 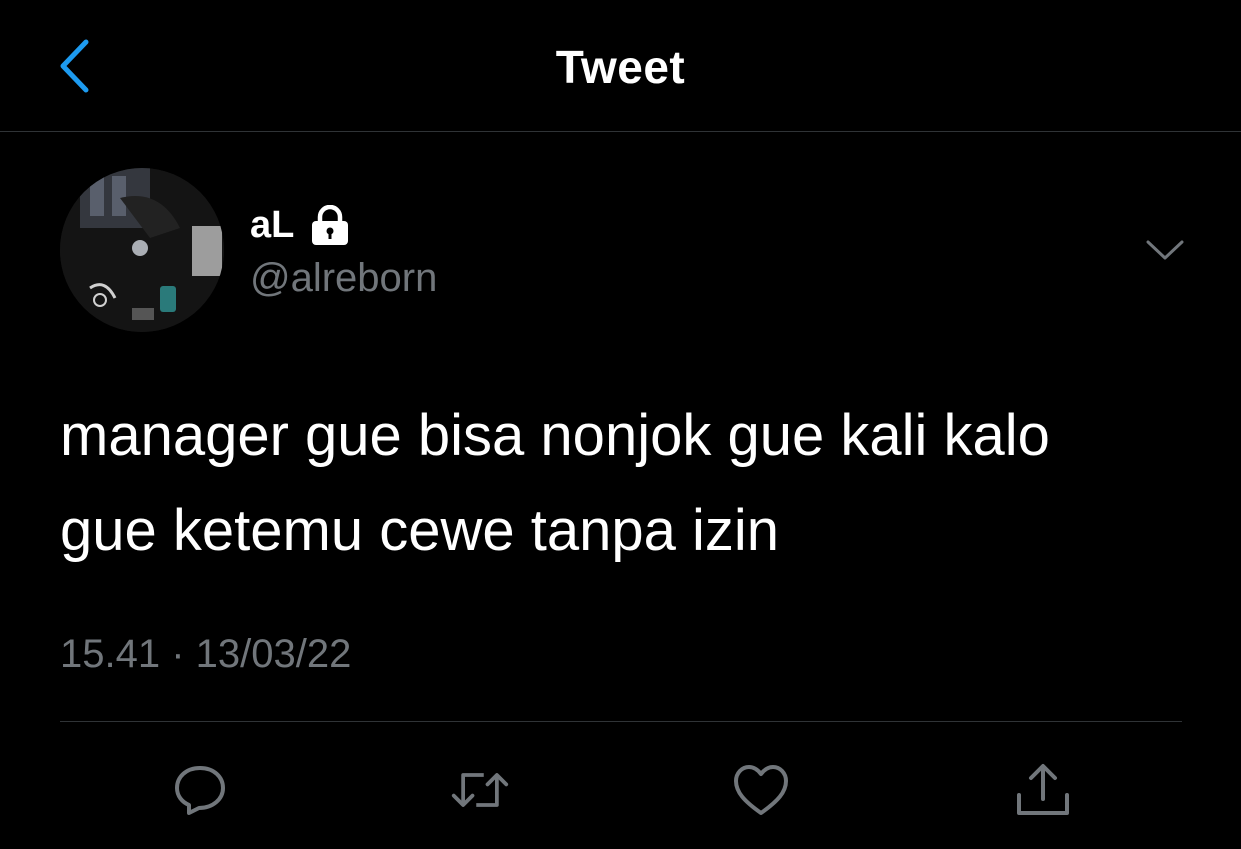 I want to click on share-icon, so click(x=1043, y=789).